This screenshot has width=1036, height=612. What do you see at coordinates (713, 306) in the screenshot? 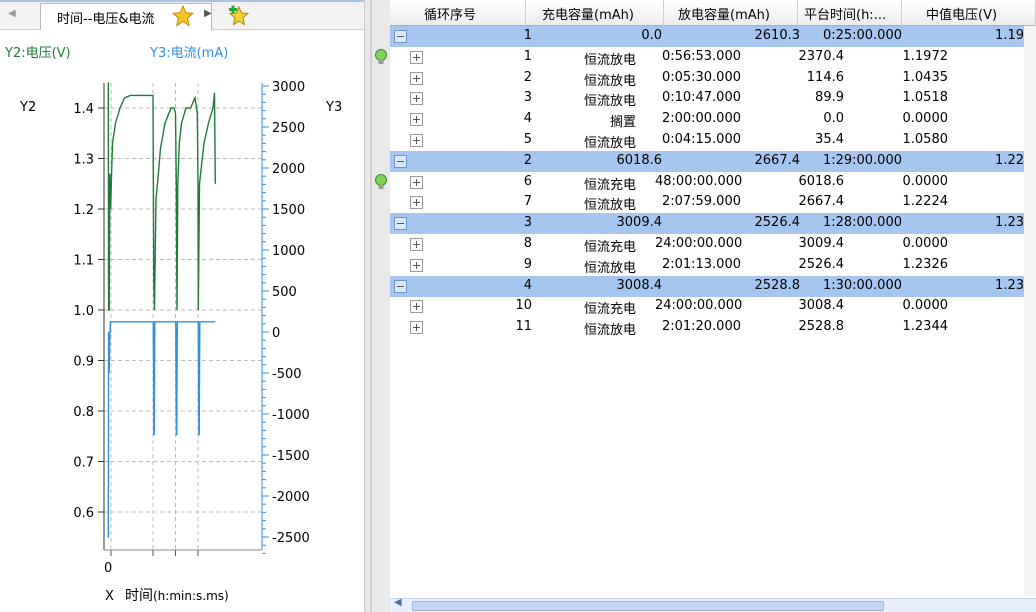
I see `step-row: 10 恒流充电 24:00:00.000 3008.4 0.0000` at bounding box center [713, 306].